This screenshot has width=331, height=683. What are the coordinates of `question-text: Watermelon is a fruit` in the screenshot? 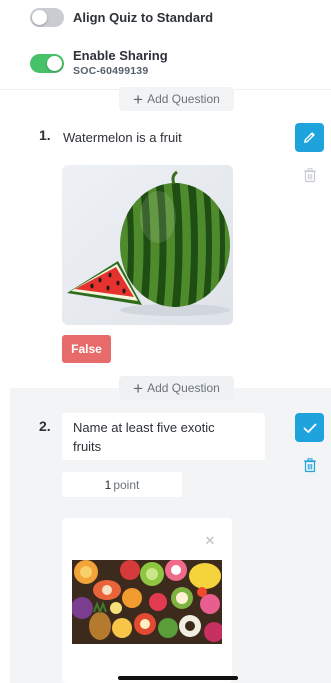 It's located at (122, 137).